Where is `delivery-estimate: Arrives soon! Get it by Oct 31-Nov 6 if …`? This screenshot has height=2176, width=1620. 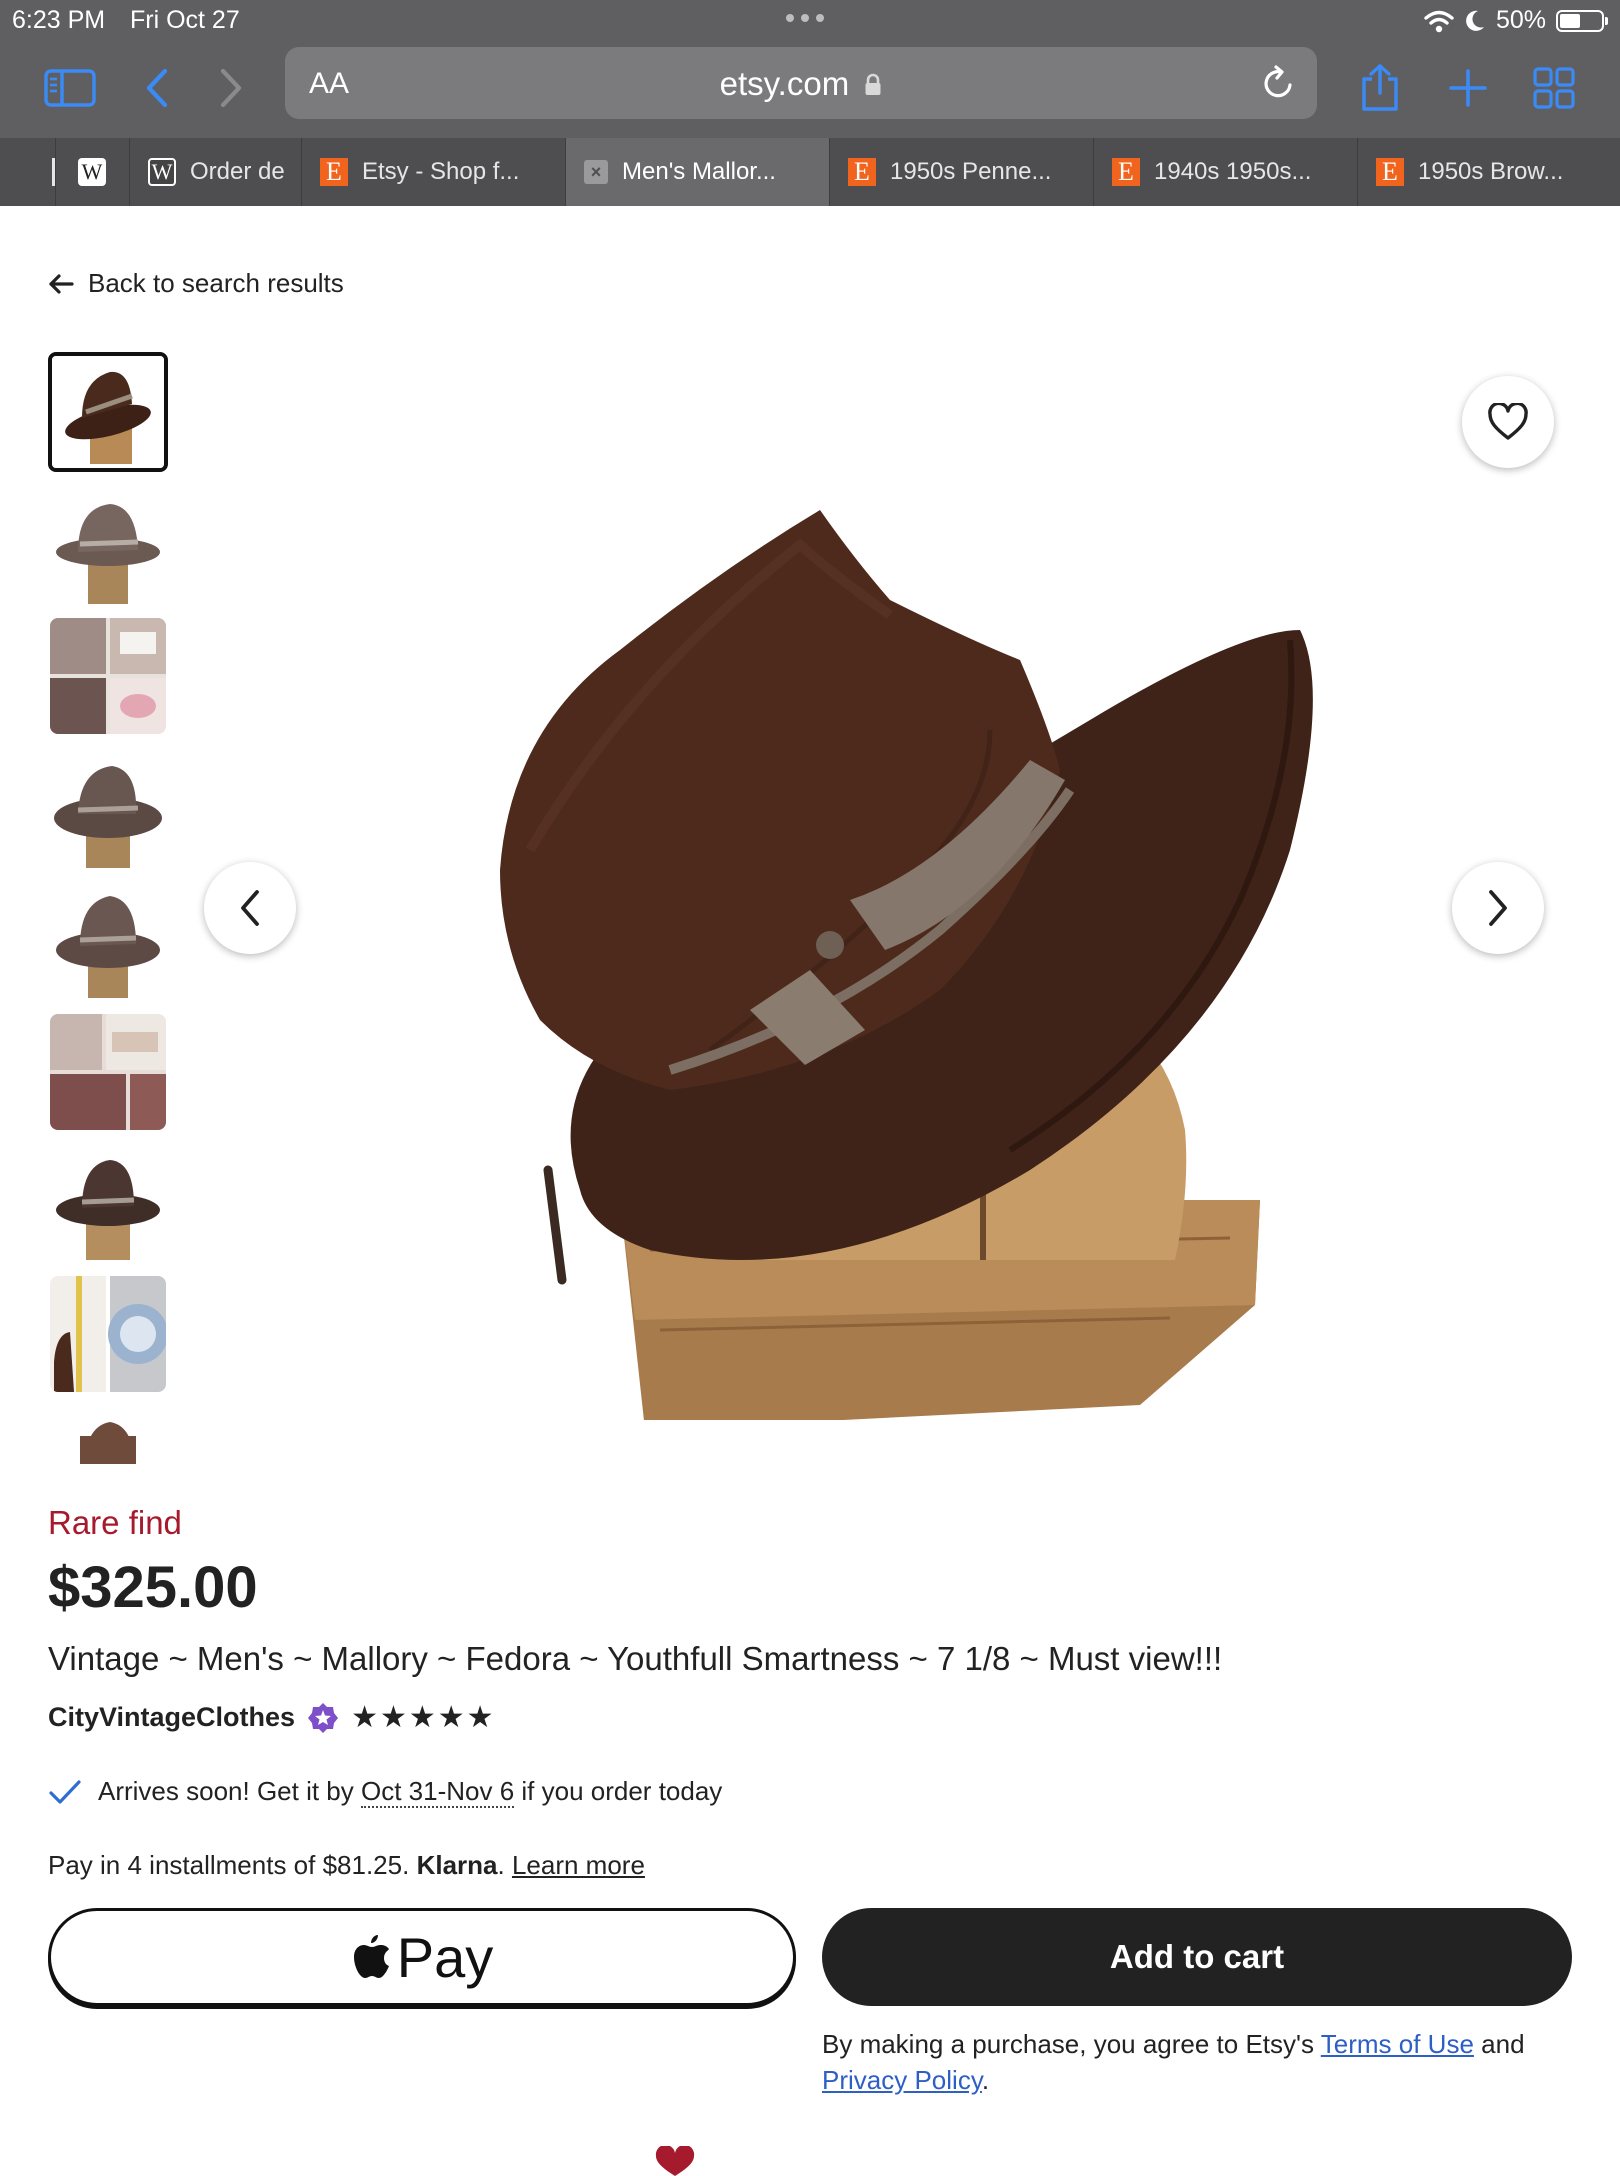 delivery-estimate: Arrives soon! Get it by Oct 31-Nov 6 if … is located at coordinates (385, 1792).